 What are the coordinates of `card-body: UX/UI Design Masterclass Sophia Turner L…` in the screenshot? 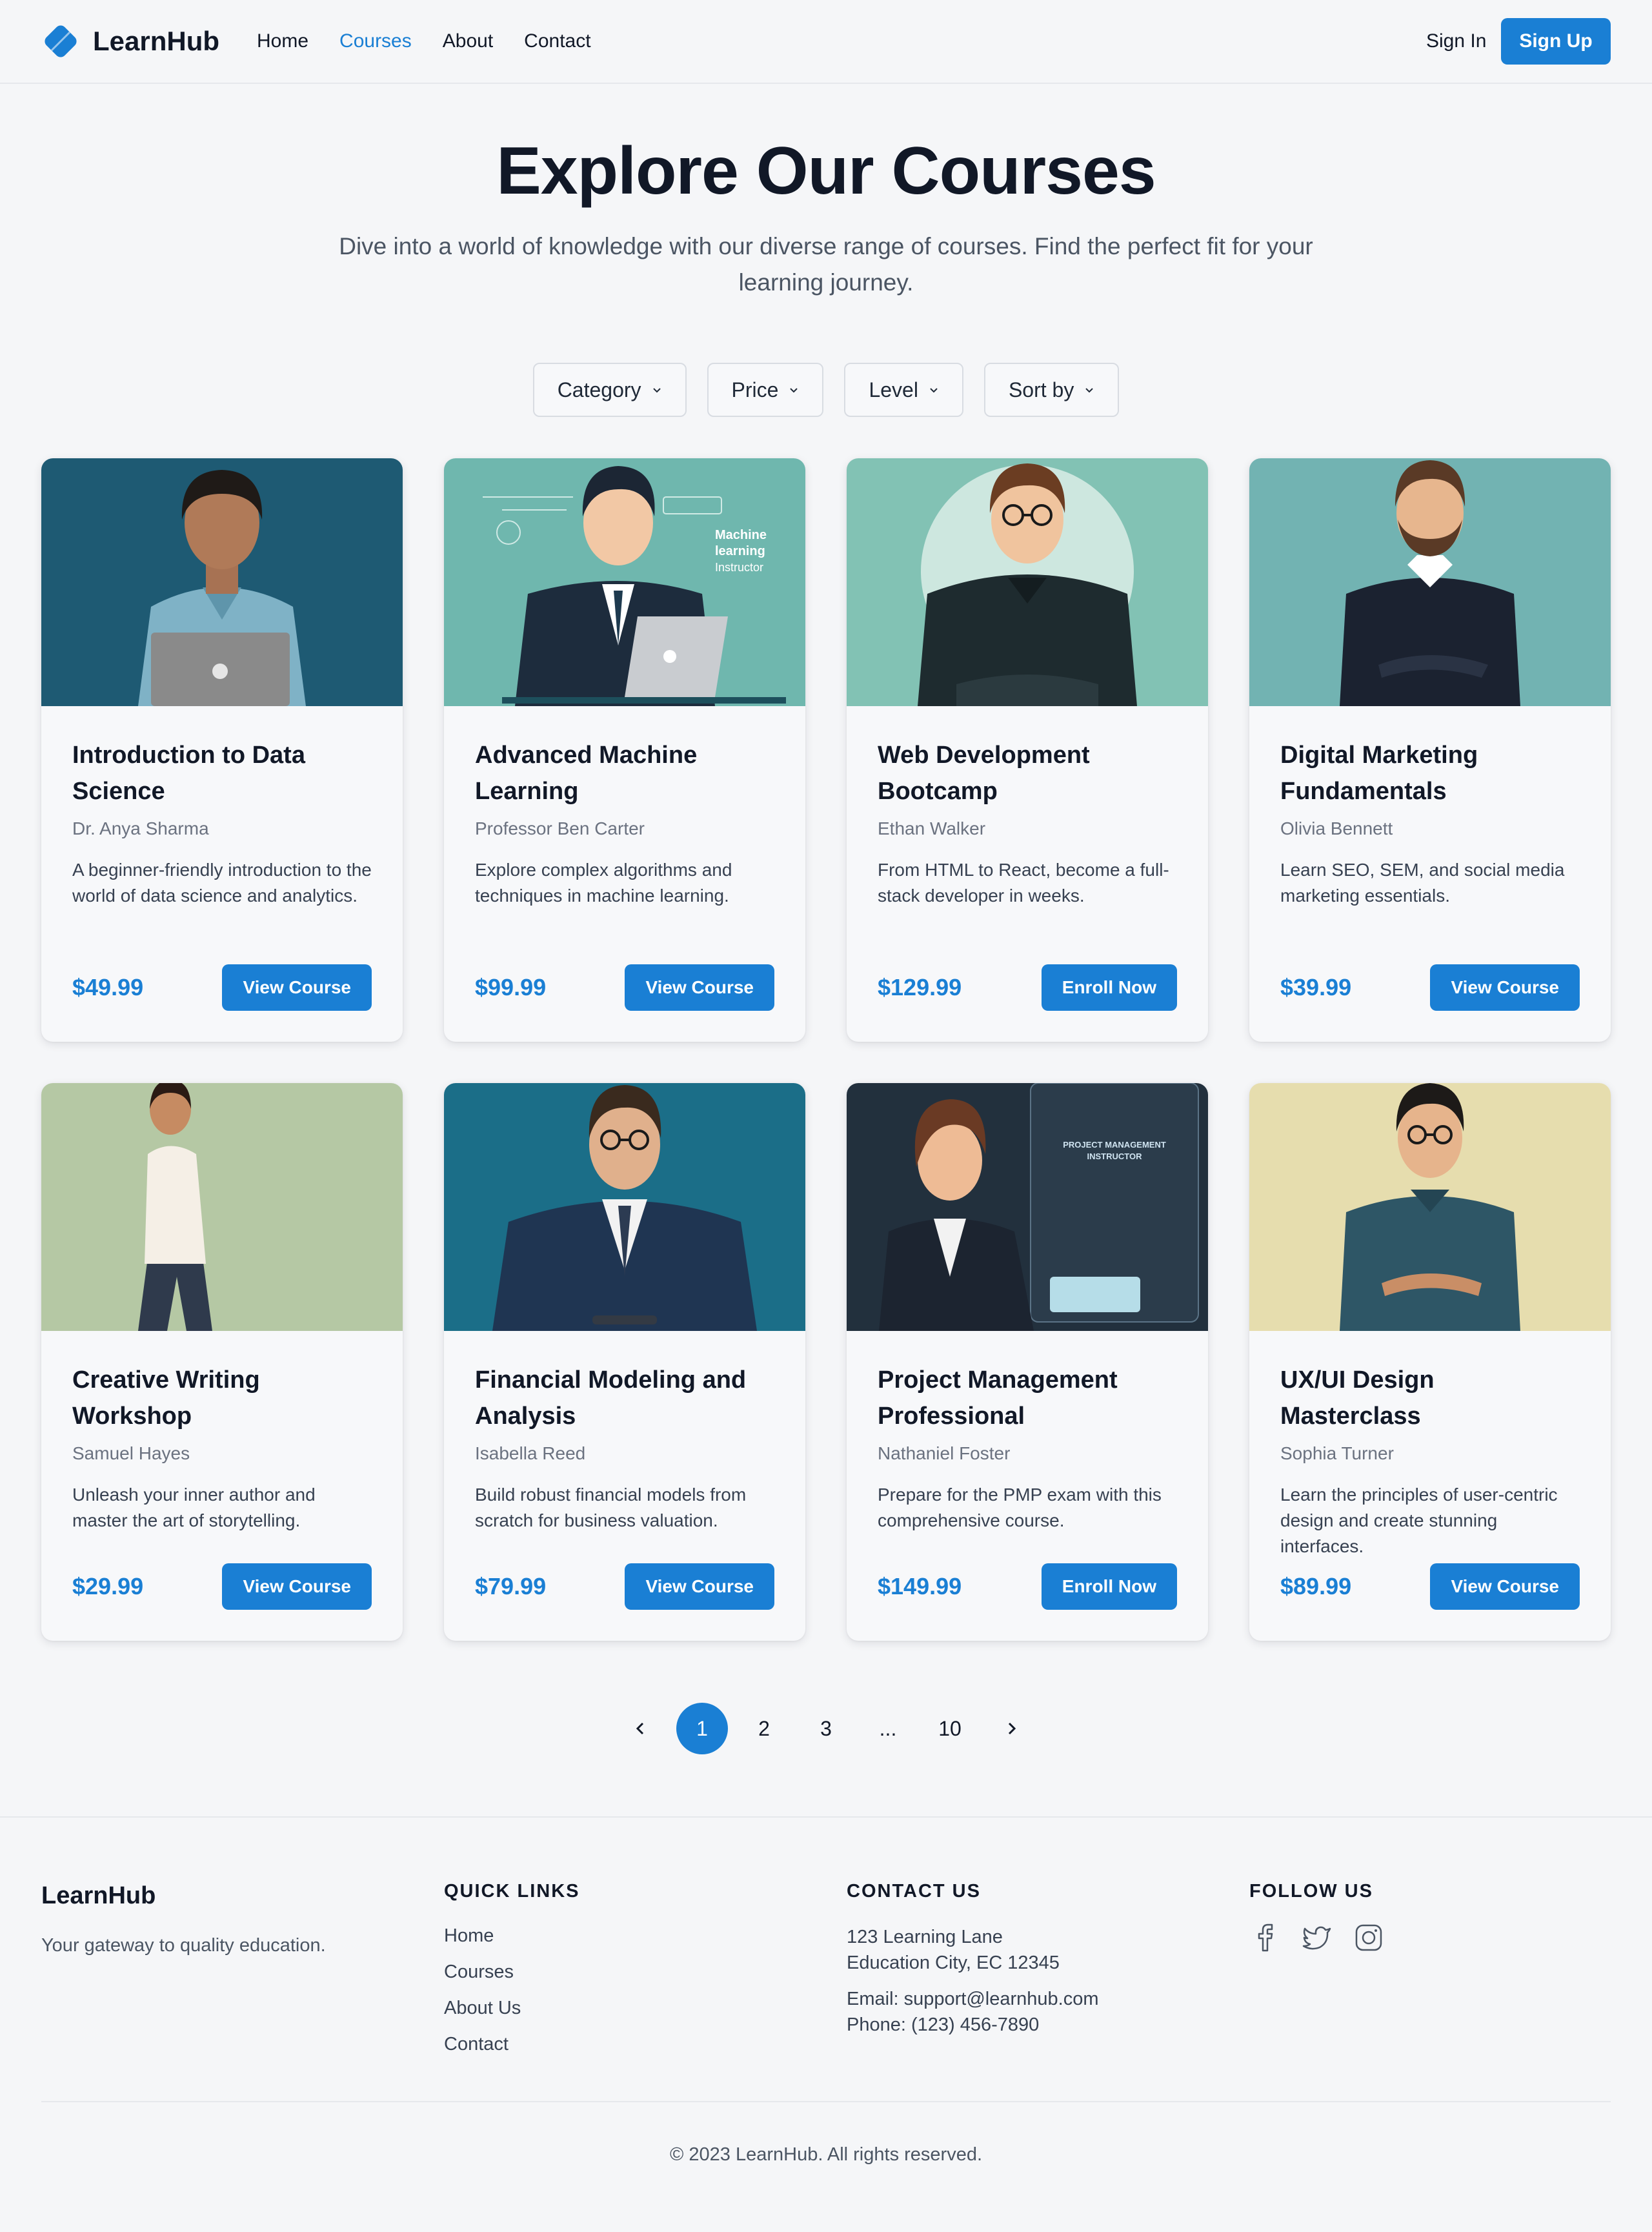 It's located at (1430, 1445).